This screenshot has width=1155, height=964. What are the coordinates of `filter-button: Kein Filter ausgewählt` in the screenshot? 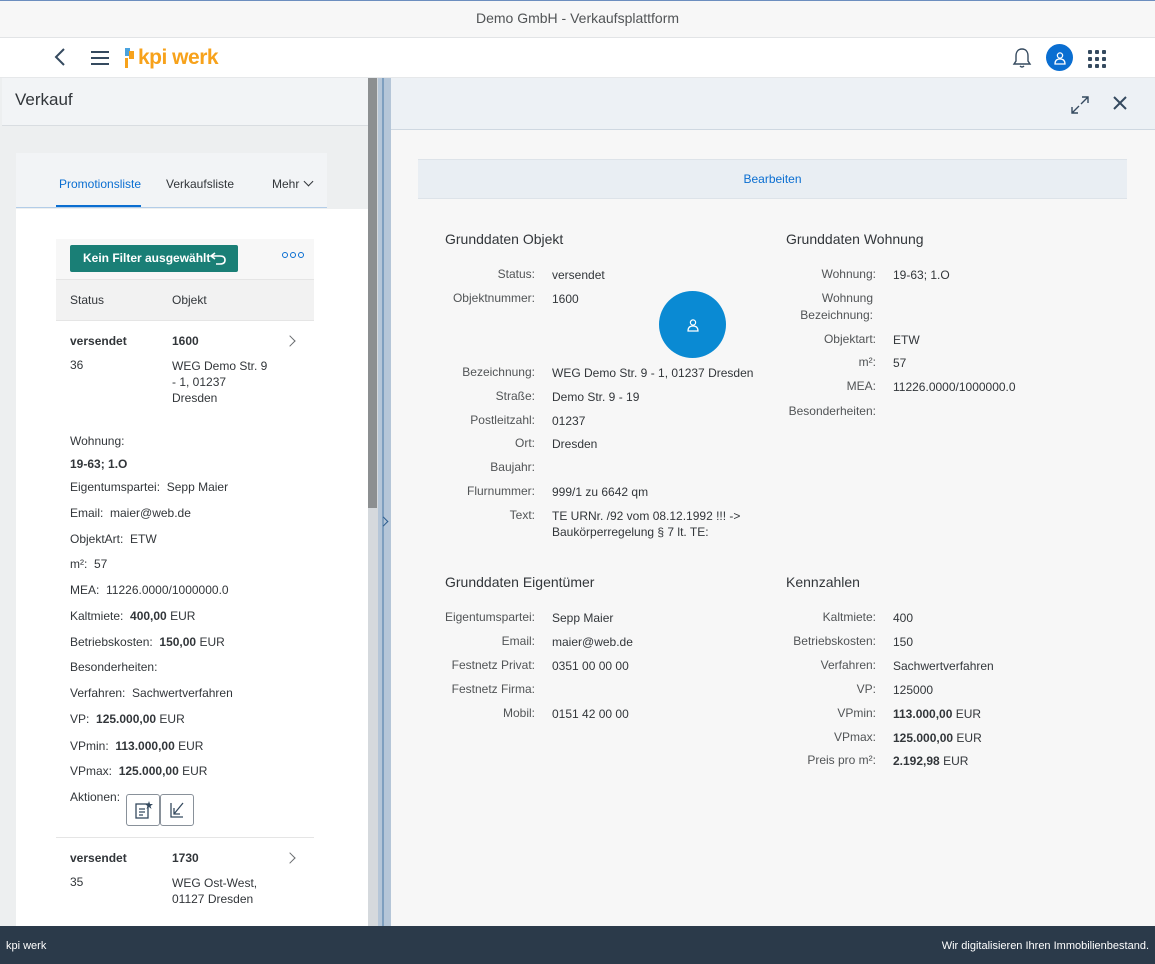 It's located at (154, 258).